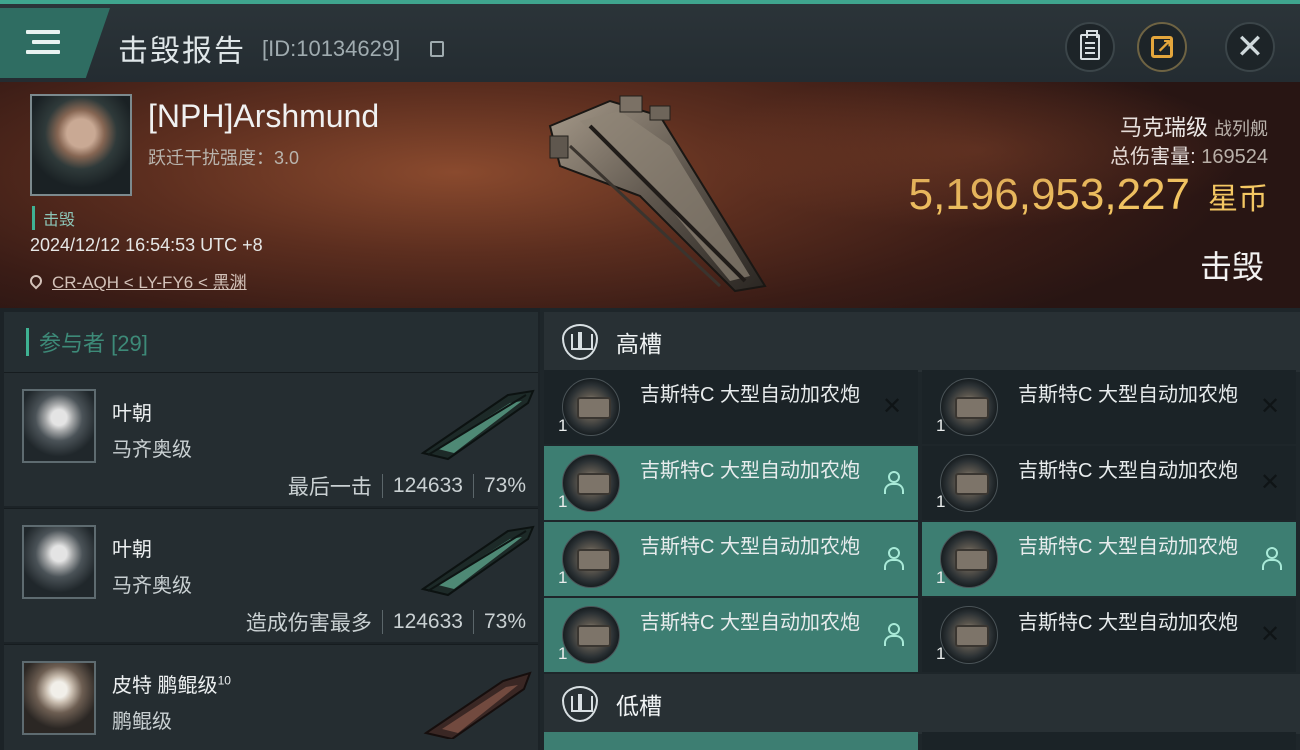 The image size is (1300, 750). What do you see at coordinates (93, 343) in the screenshot?
I see `participants-title: 参与者 [29]` at bounding box center [93, 343].